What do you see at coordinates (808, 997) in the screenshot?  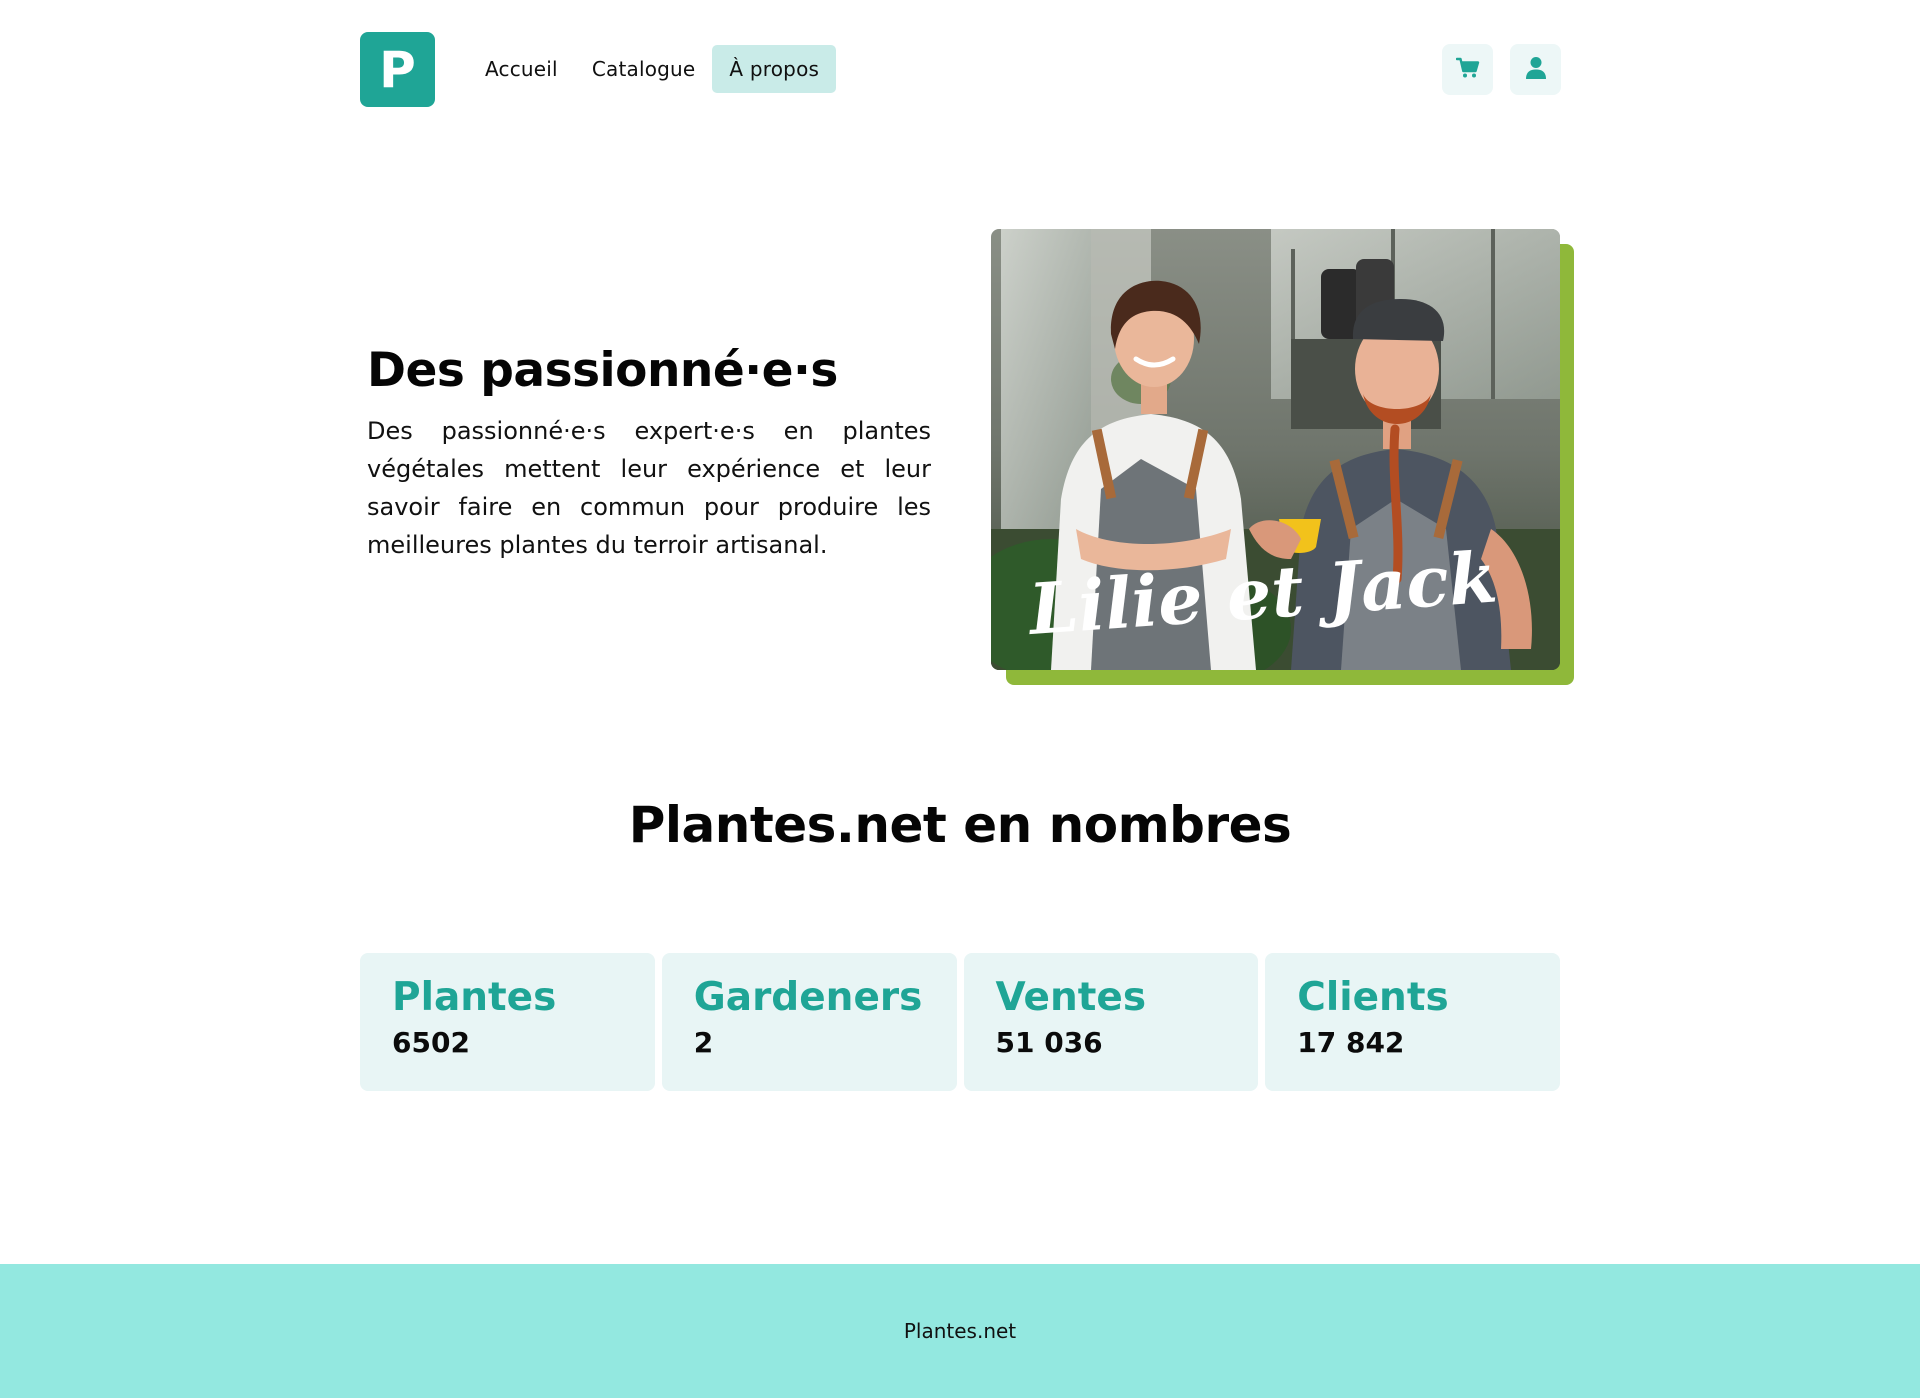 I see `stat-label: Gardeners` at bounding box center [808, 997].